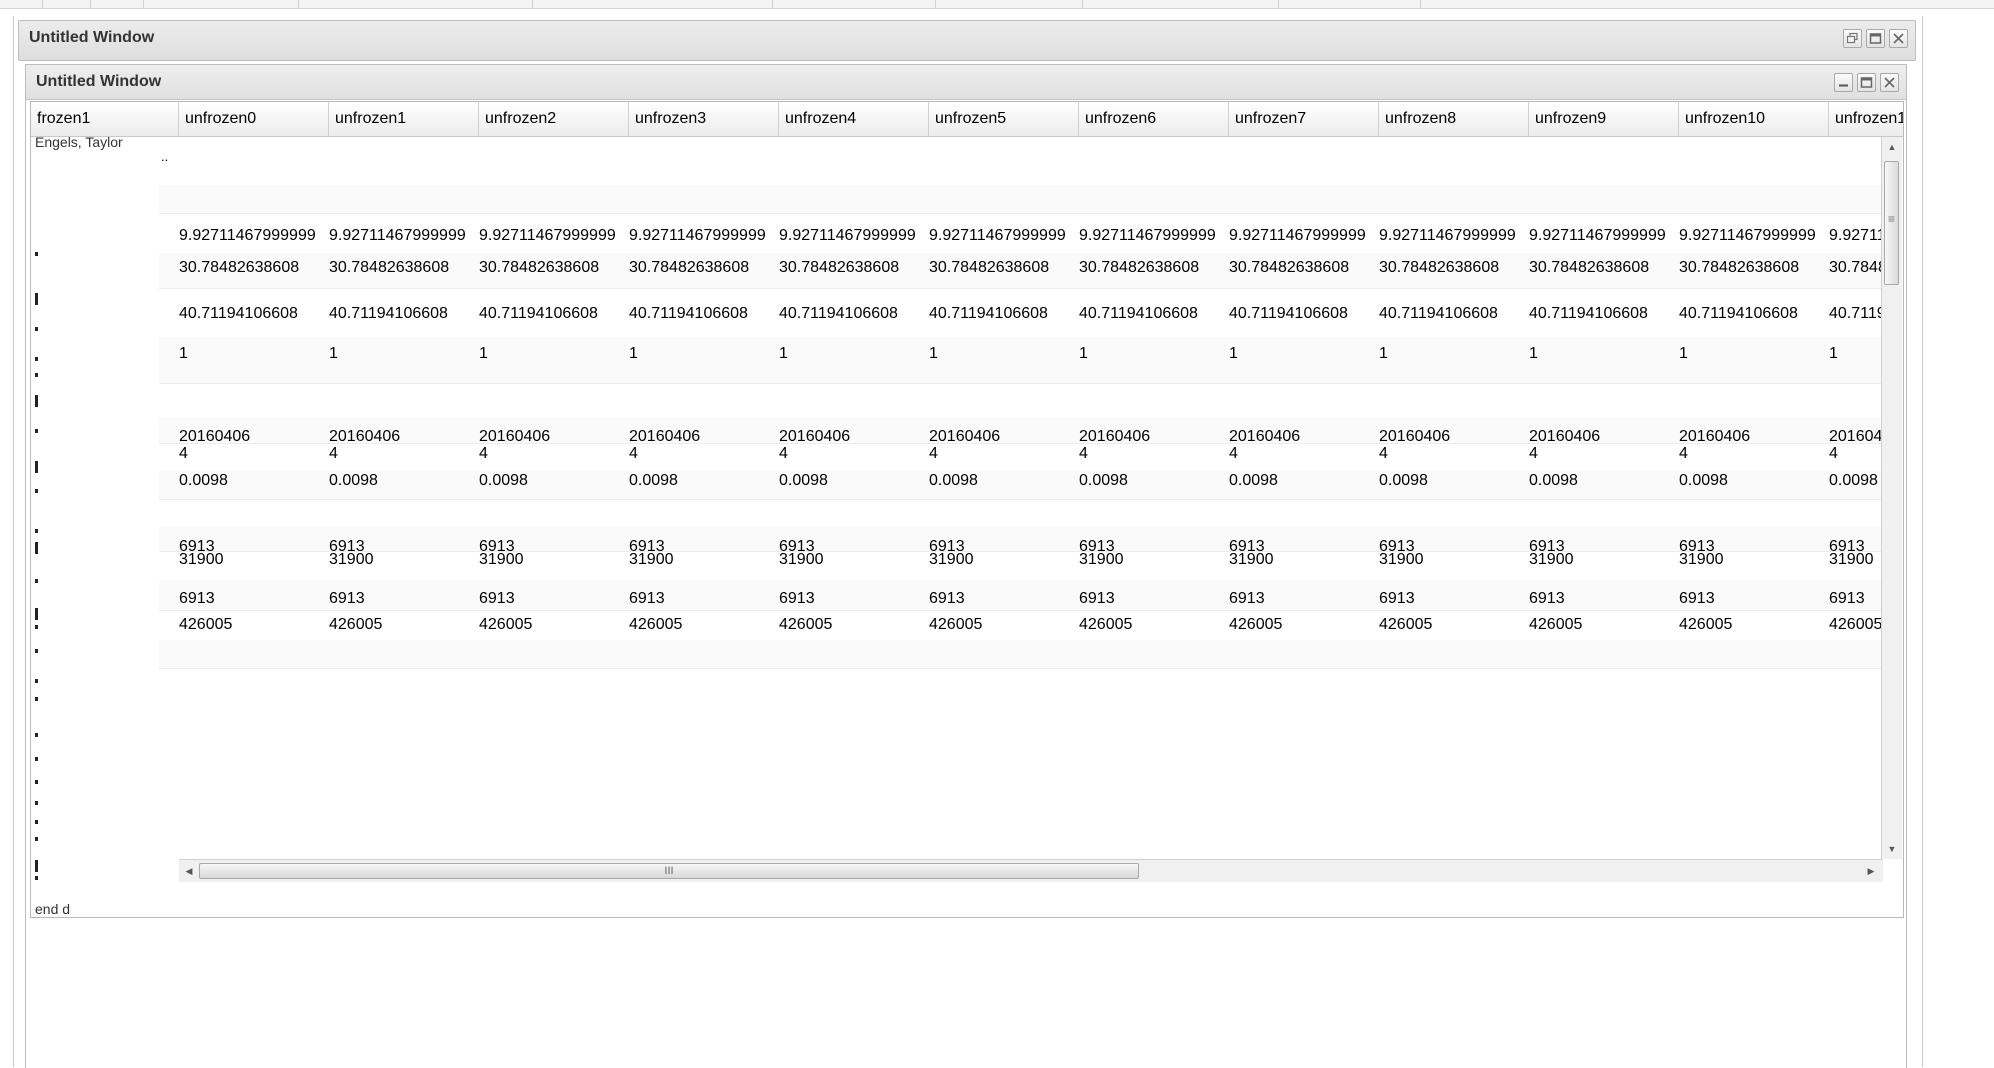  Describe the element at coordinates (1866, 119) in the screenshot. I see `column-header-unfrozen11: unfrozen11` at that location.